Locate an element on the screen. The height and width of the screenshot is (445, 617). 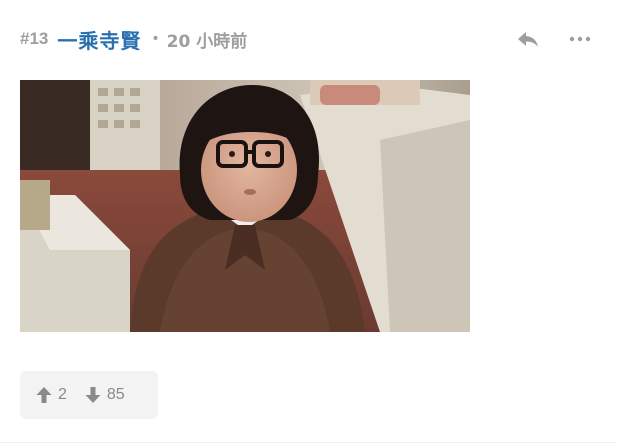
downvote-count: 85 is located at coordinates (115, 394).